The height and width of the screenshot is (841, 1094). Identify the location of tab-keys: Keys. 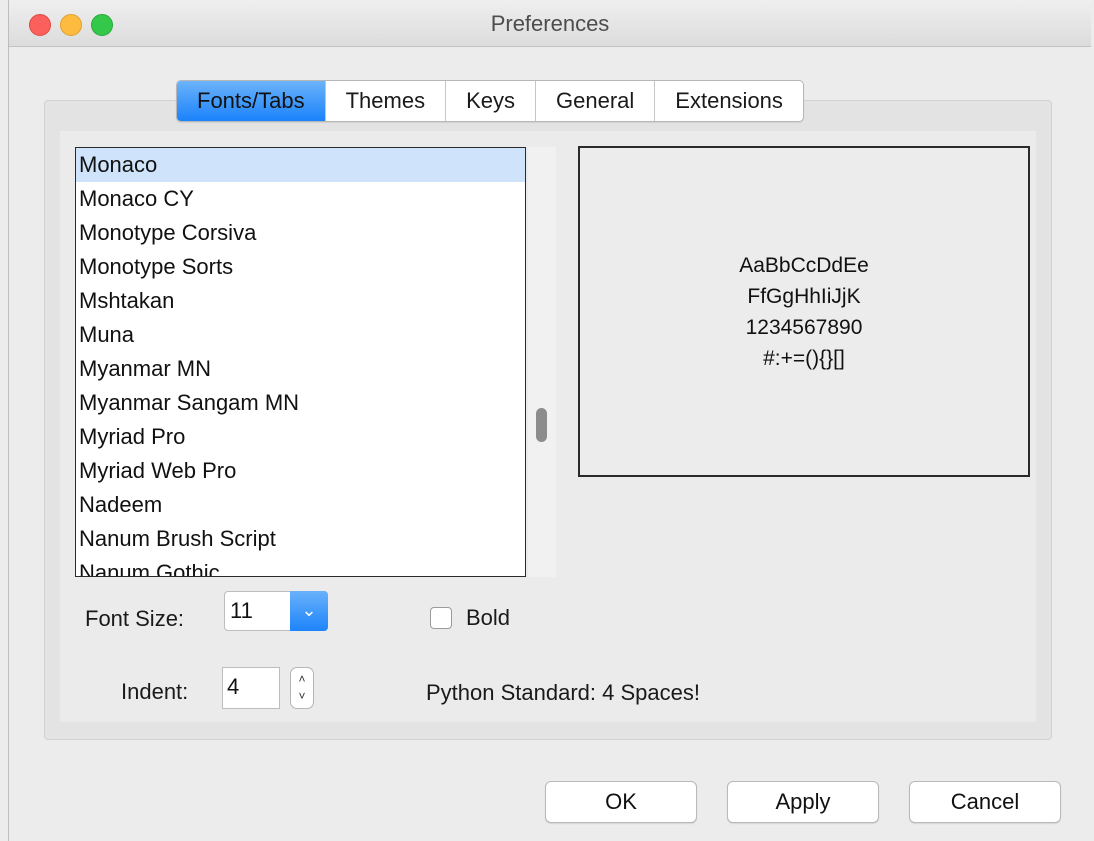
(490, 101).